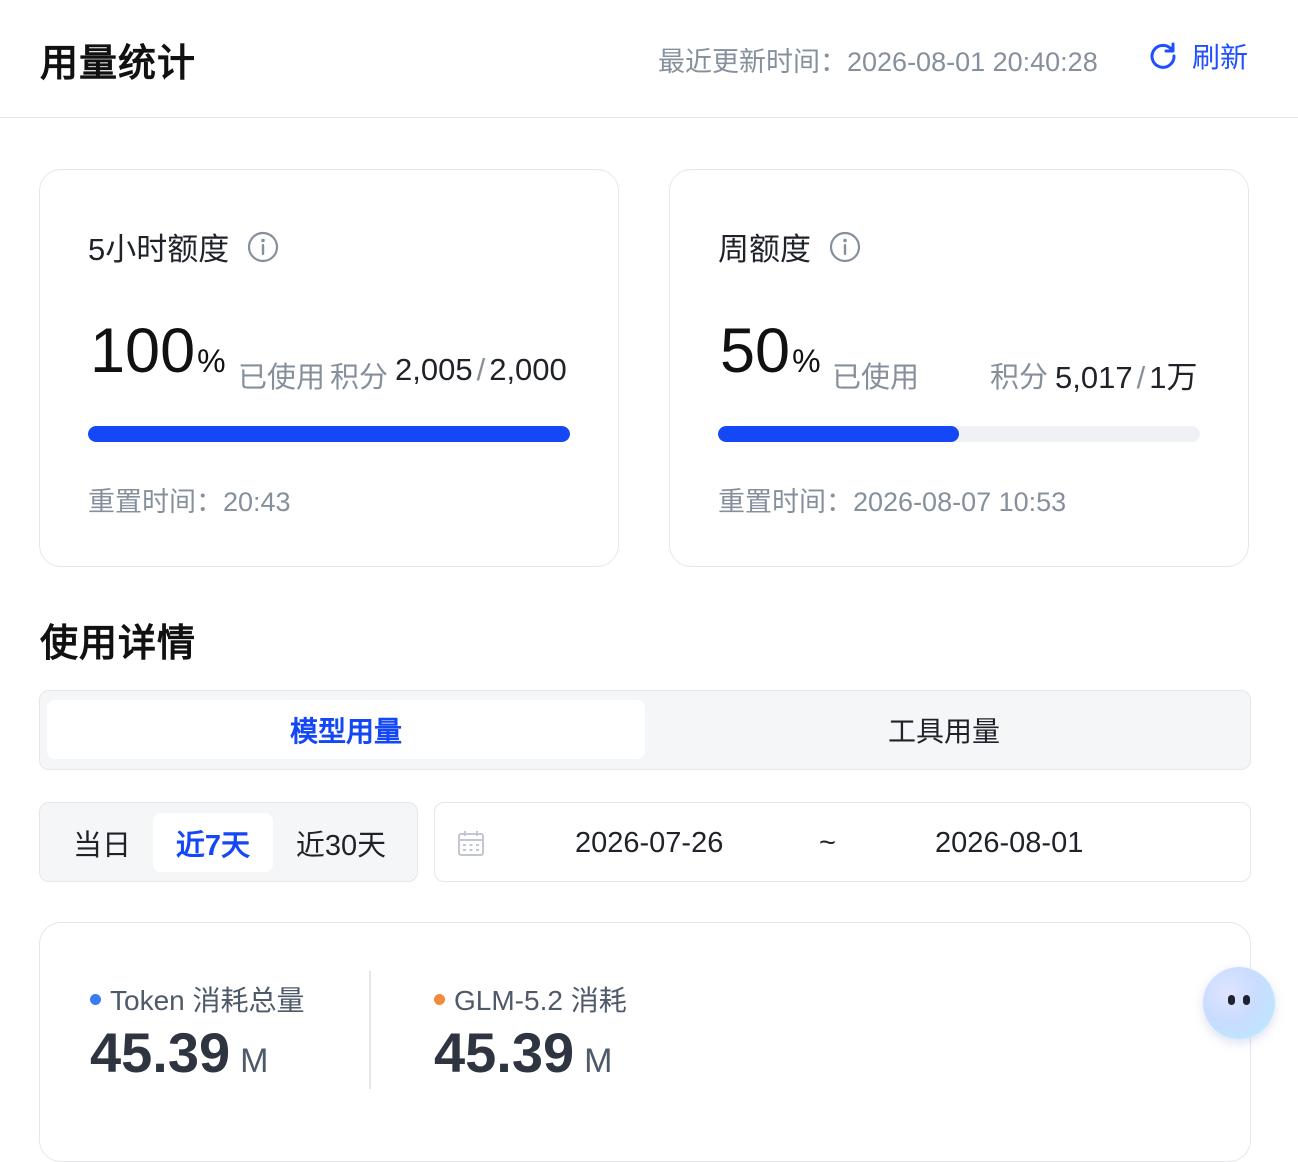  Describe the element at coordinates (1163, 55) in the screenshot. I see `refresh-icon` at that location.